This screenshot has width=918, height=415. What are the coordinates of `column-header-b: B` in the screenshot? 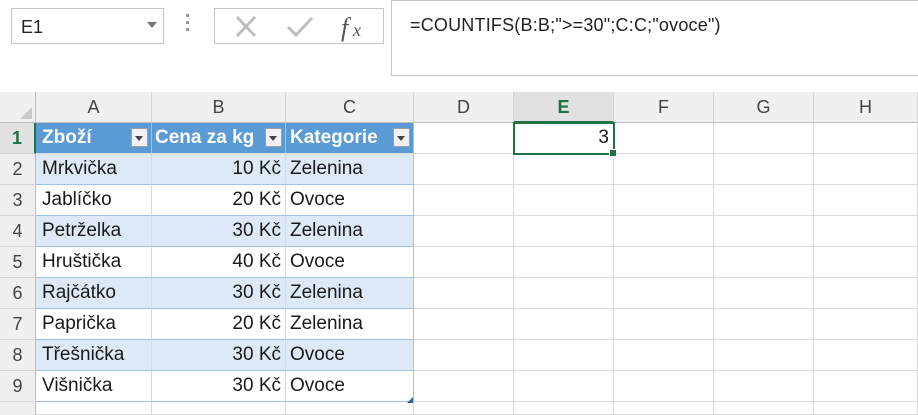 It's located at (219, 107).